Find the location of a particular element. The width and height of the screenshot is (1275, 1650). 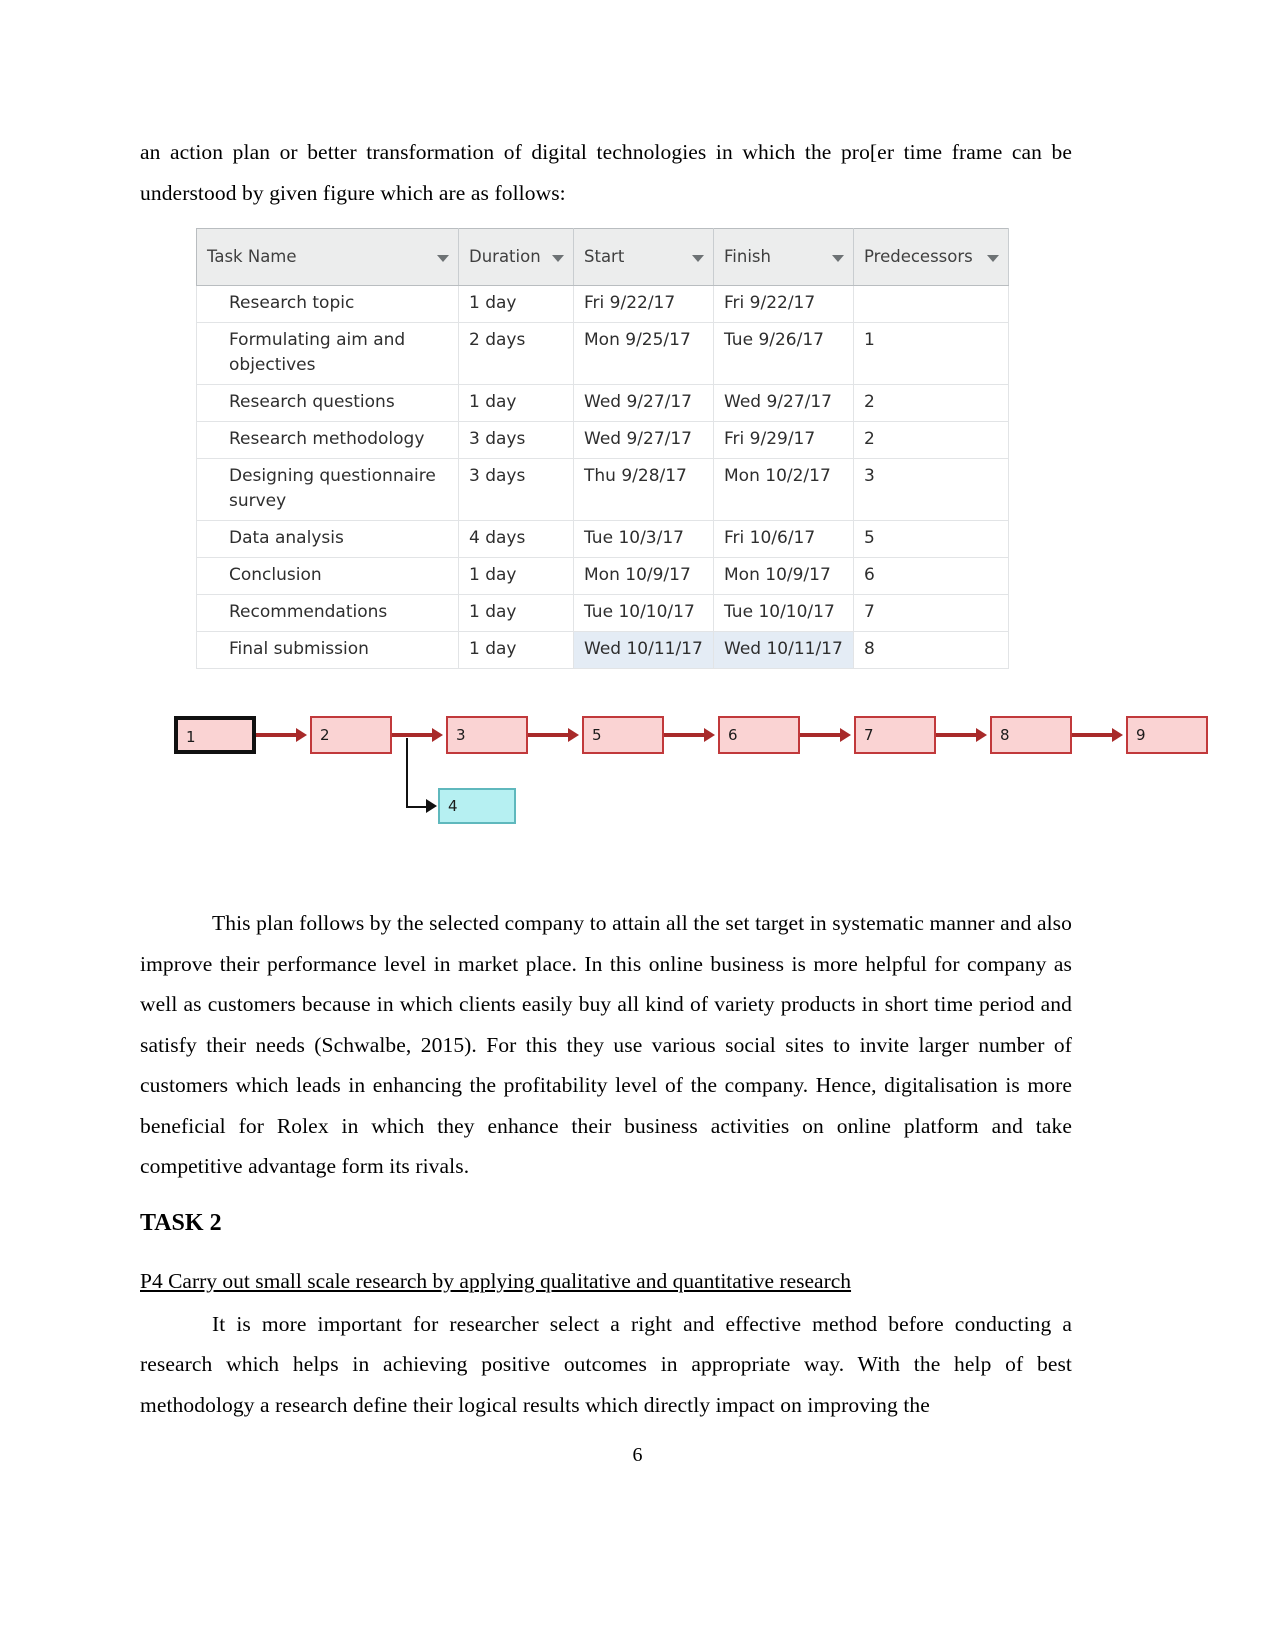

column-header-label: Task Name is located at coordinates (252, 256).